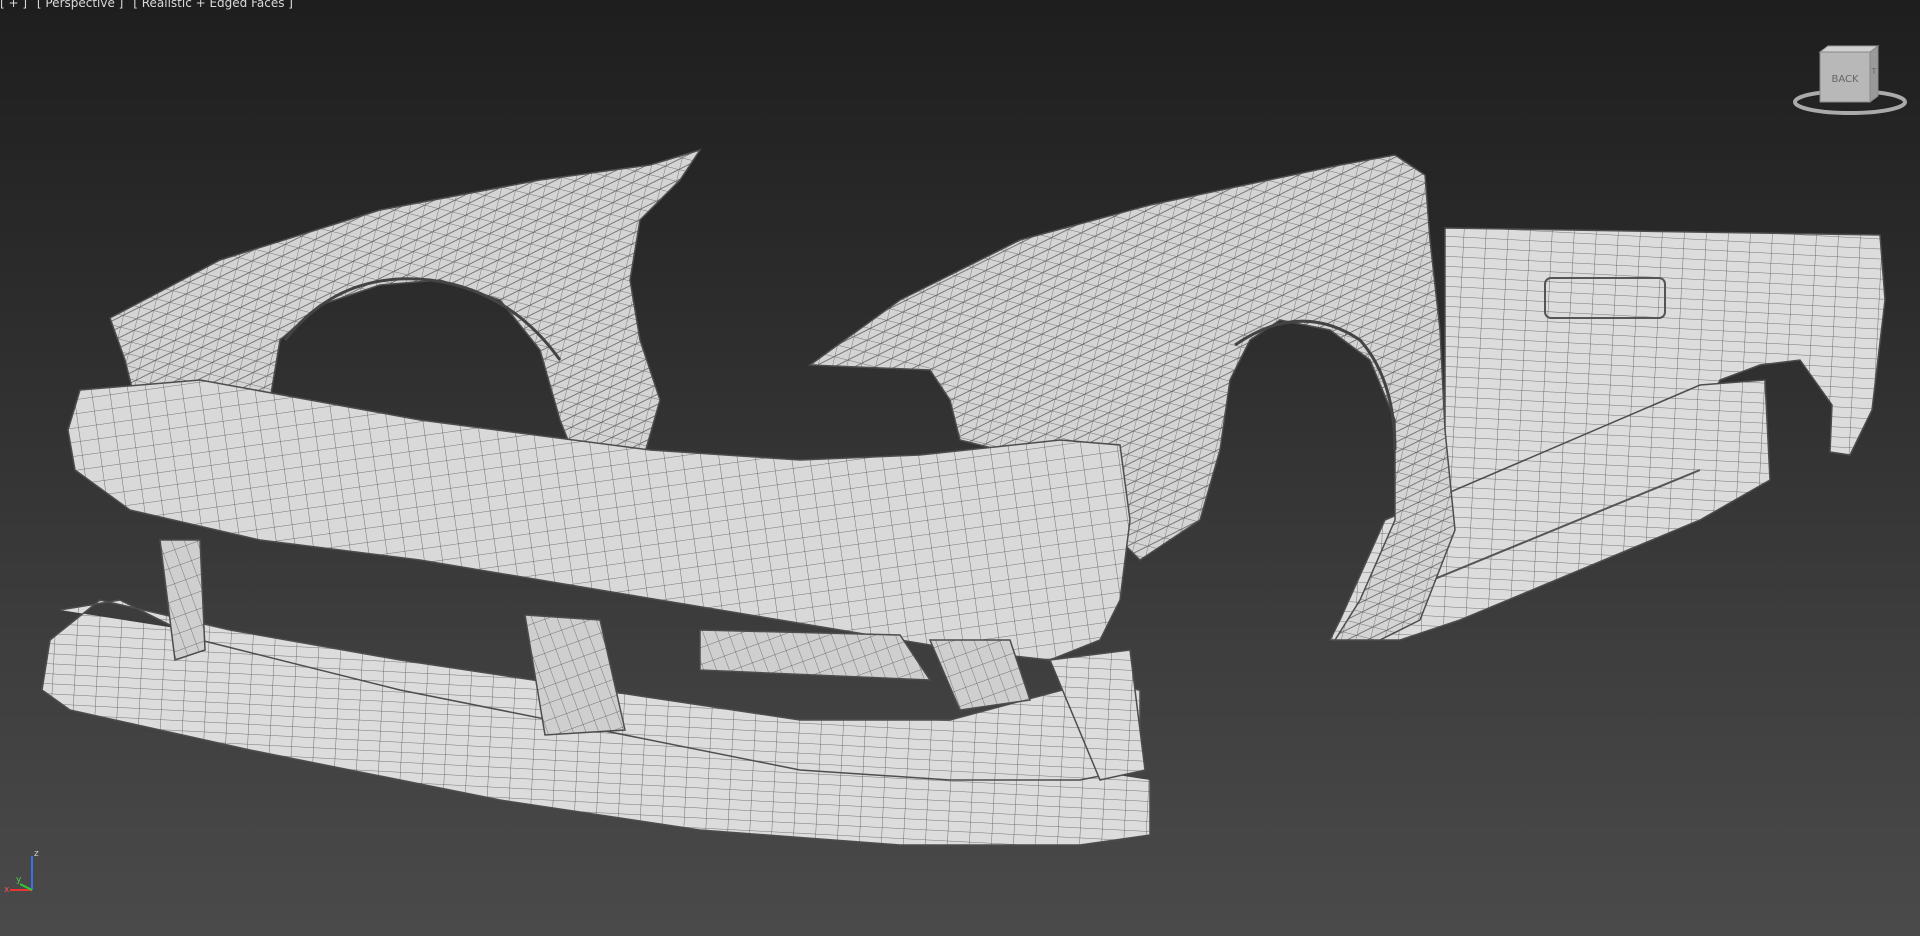 The image size is (1920, 936). What do you see at coordinates (1845, 79) in the screenshot?
I see `viewcube-face-label: BACK` at bounding box center [1845, 79].